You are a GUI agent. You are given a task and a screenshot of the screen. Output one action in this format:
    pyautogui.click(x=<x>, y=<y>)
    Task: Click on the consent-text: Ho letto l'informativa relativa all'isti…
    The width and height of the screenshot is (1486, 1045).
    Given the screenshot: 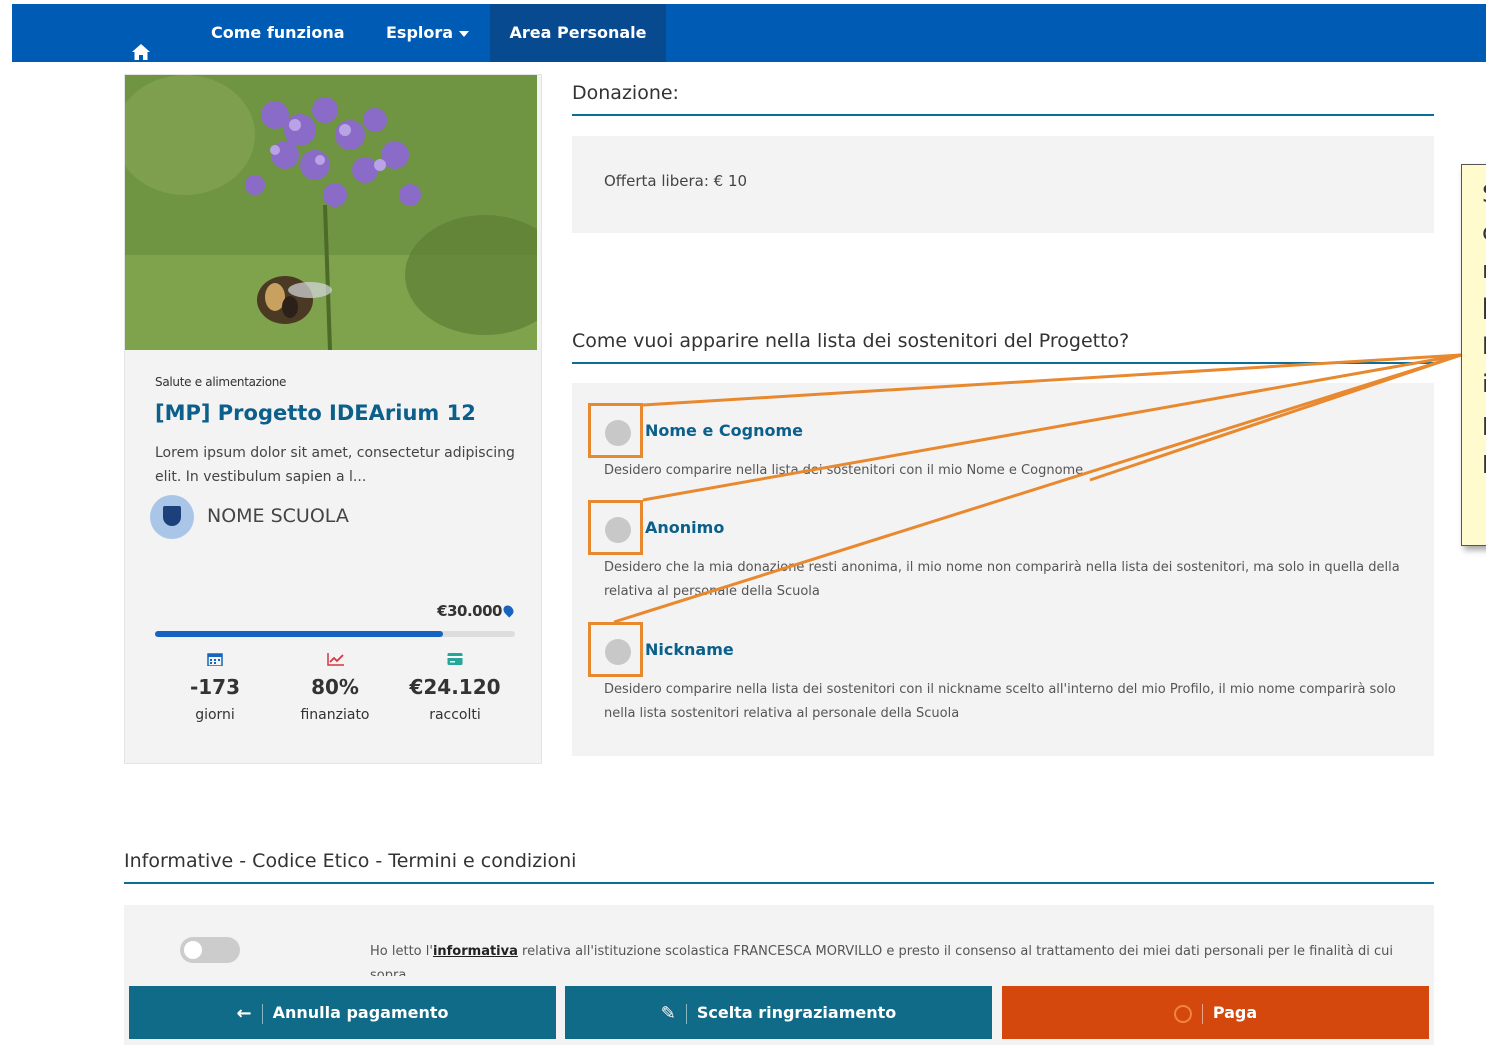 What is the action you would take?
    pyautogui.click(x=890, y=958)
    